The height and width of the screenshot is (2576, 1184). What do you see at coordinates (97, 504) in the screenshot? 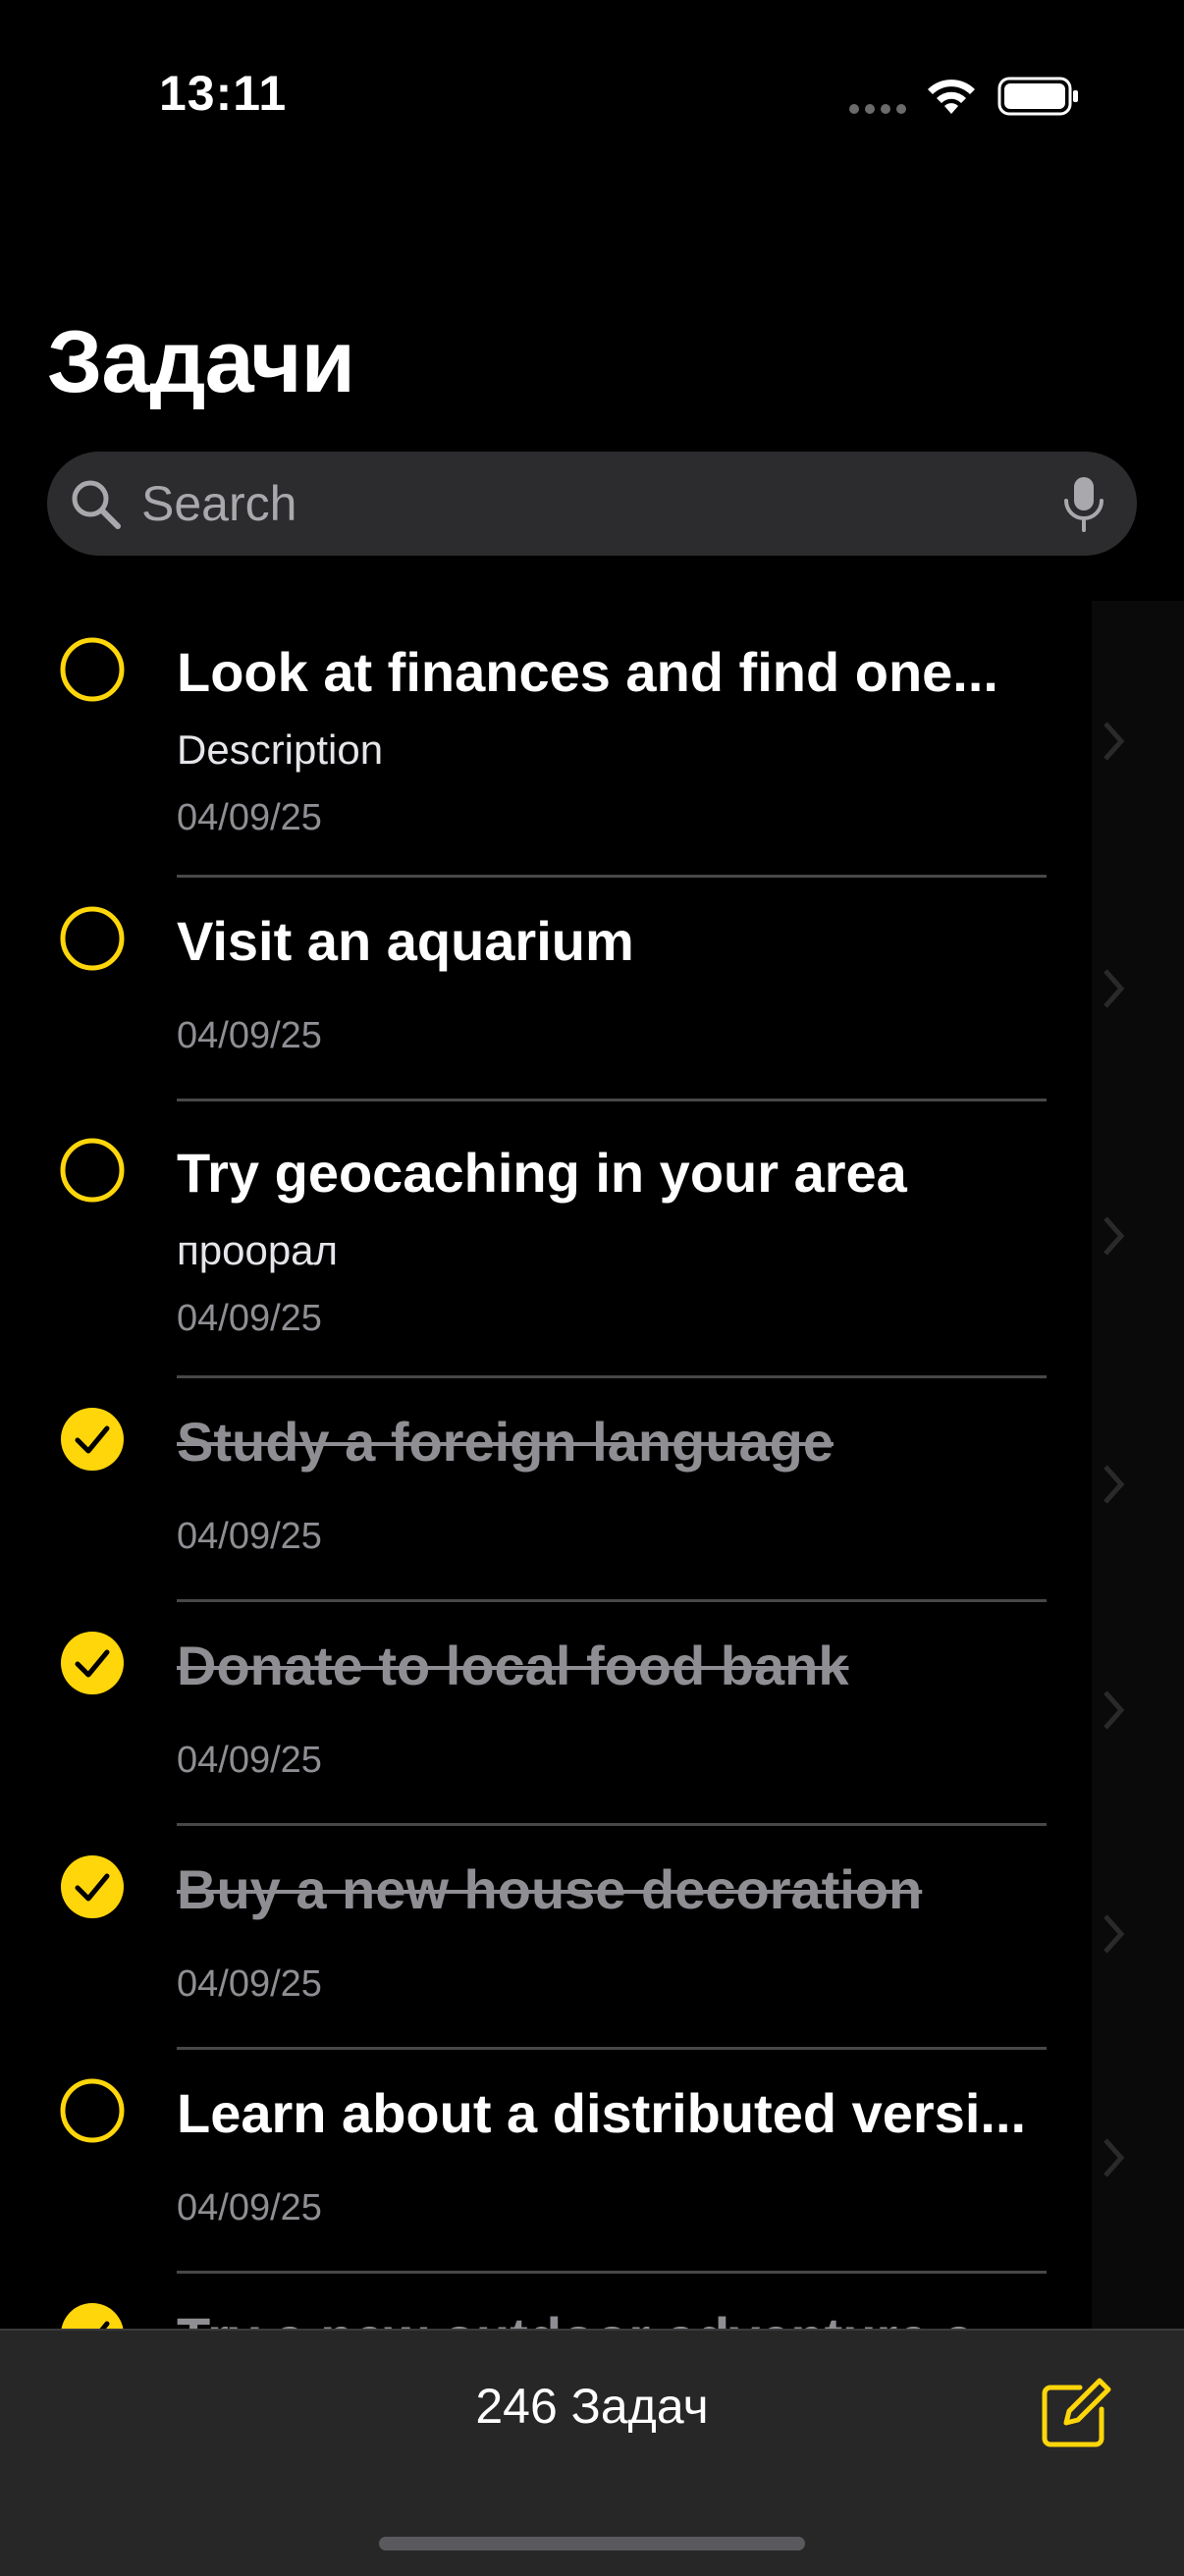
I see `search-icon` at bounding box center [97, 504].